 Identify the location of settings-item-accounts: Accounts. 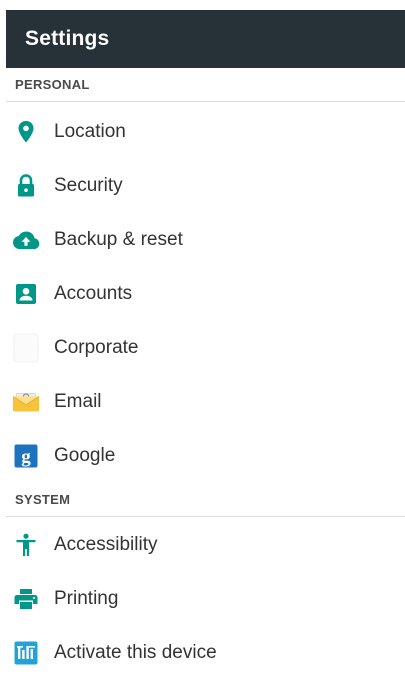
(205, 294).